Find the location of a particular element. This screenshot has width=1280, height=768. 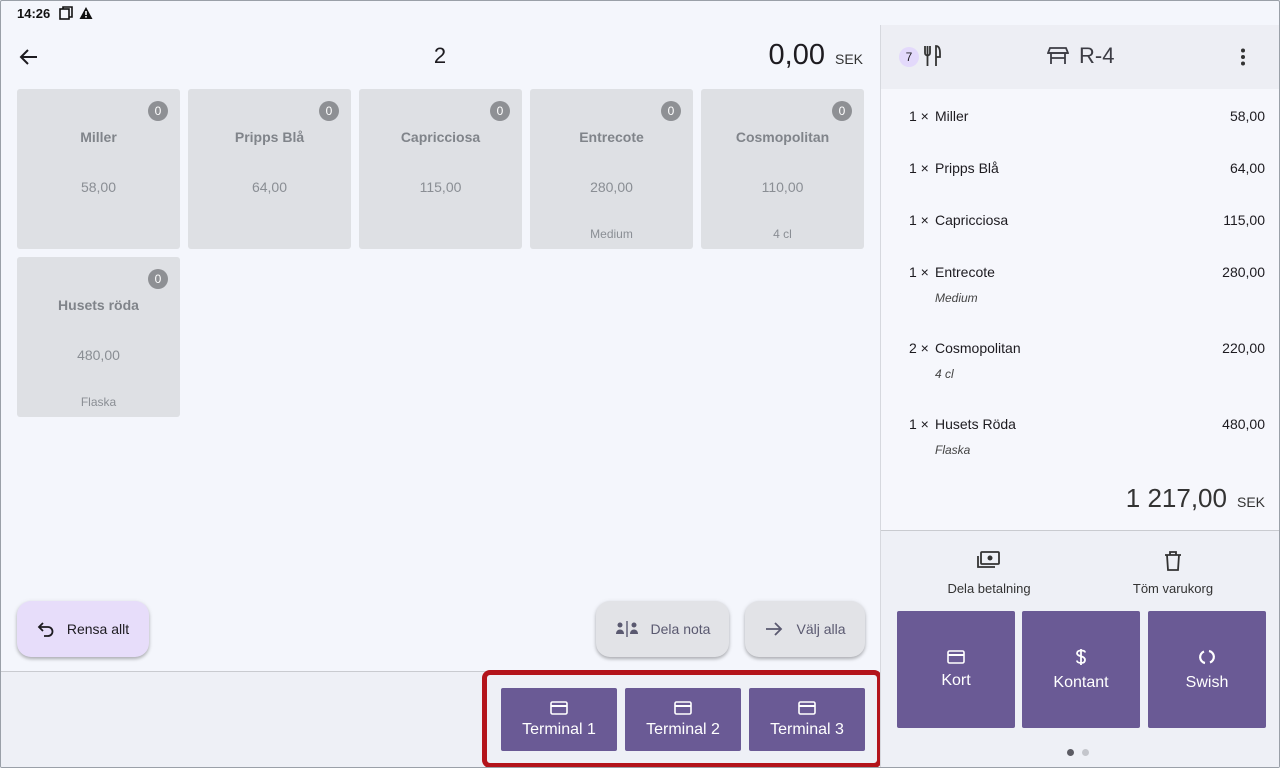

pay-swish-label: Swish is located at coordinates (1207, 682).